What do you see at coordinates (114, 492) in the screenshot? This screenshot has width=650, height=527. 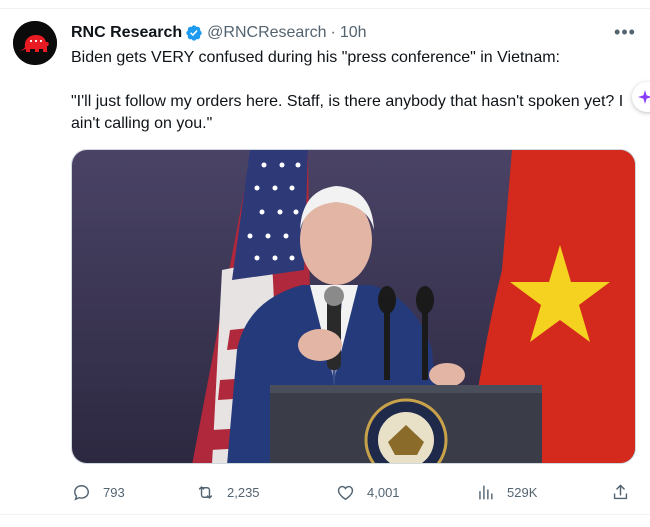 I see `reply-count: 793` at bounding box center [114, 492].